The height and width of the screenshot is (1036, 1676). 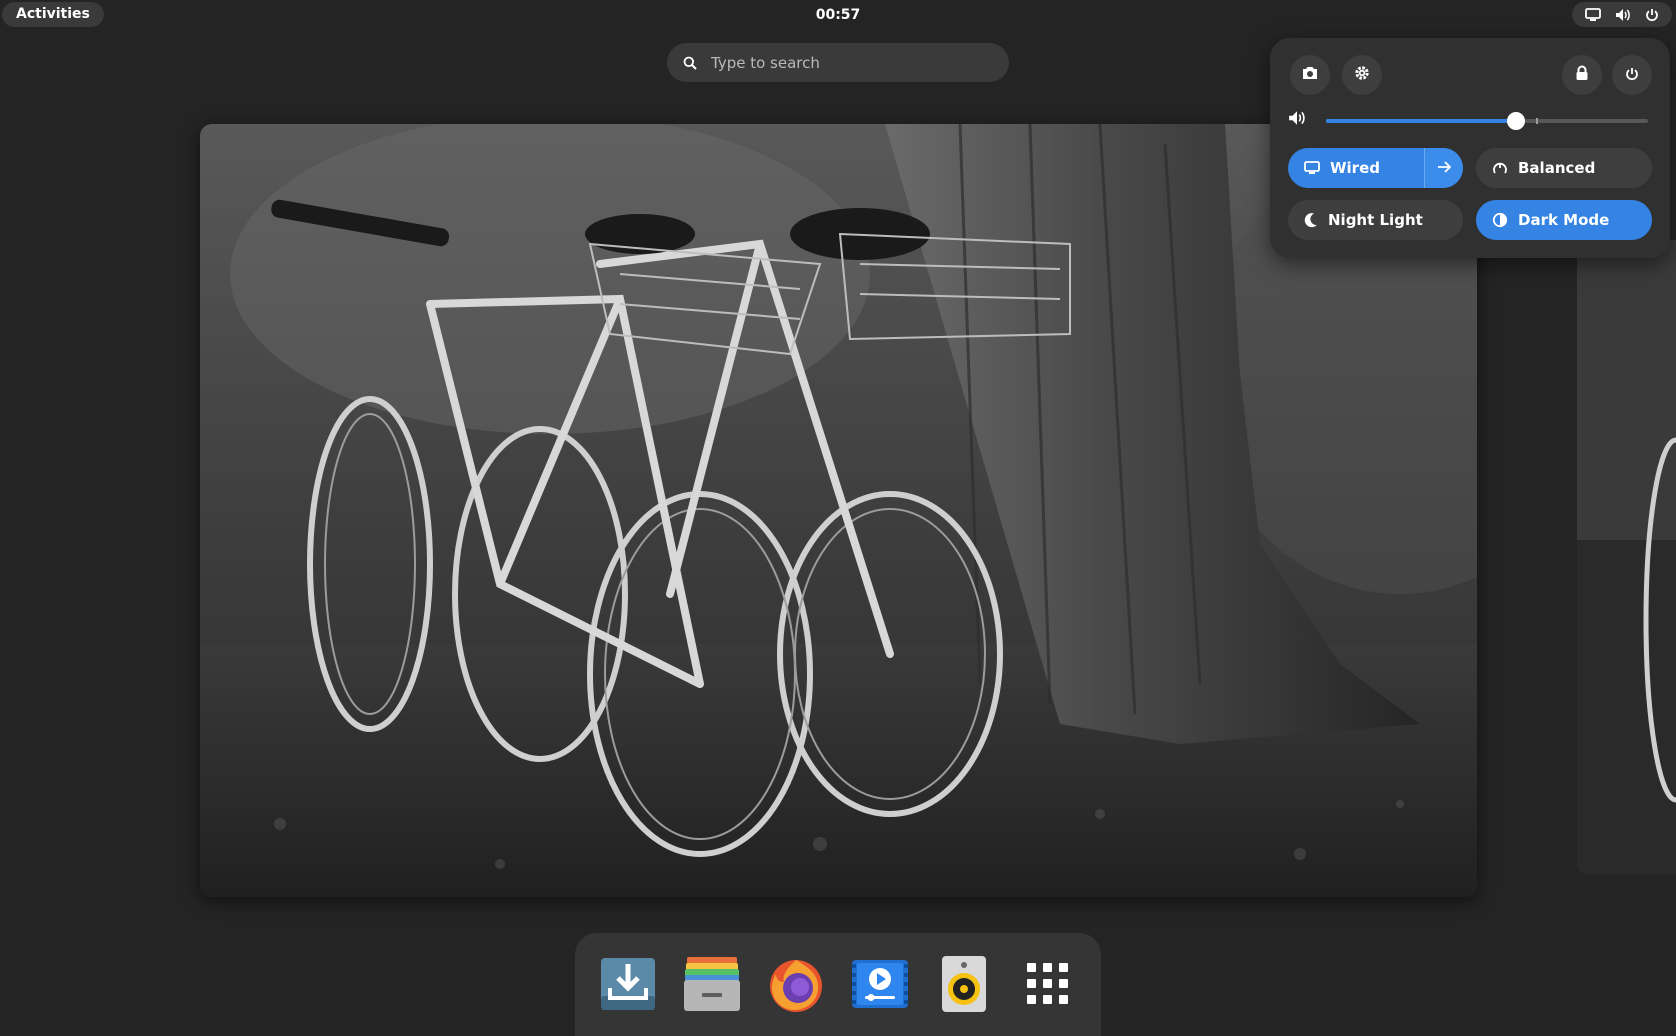 I want to click on dock-show-apps-button, so click(x=1048, y=986).